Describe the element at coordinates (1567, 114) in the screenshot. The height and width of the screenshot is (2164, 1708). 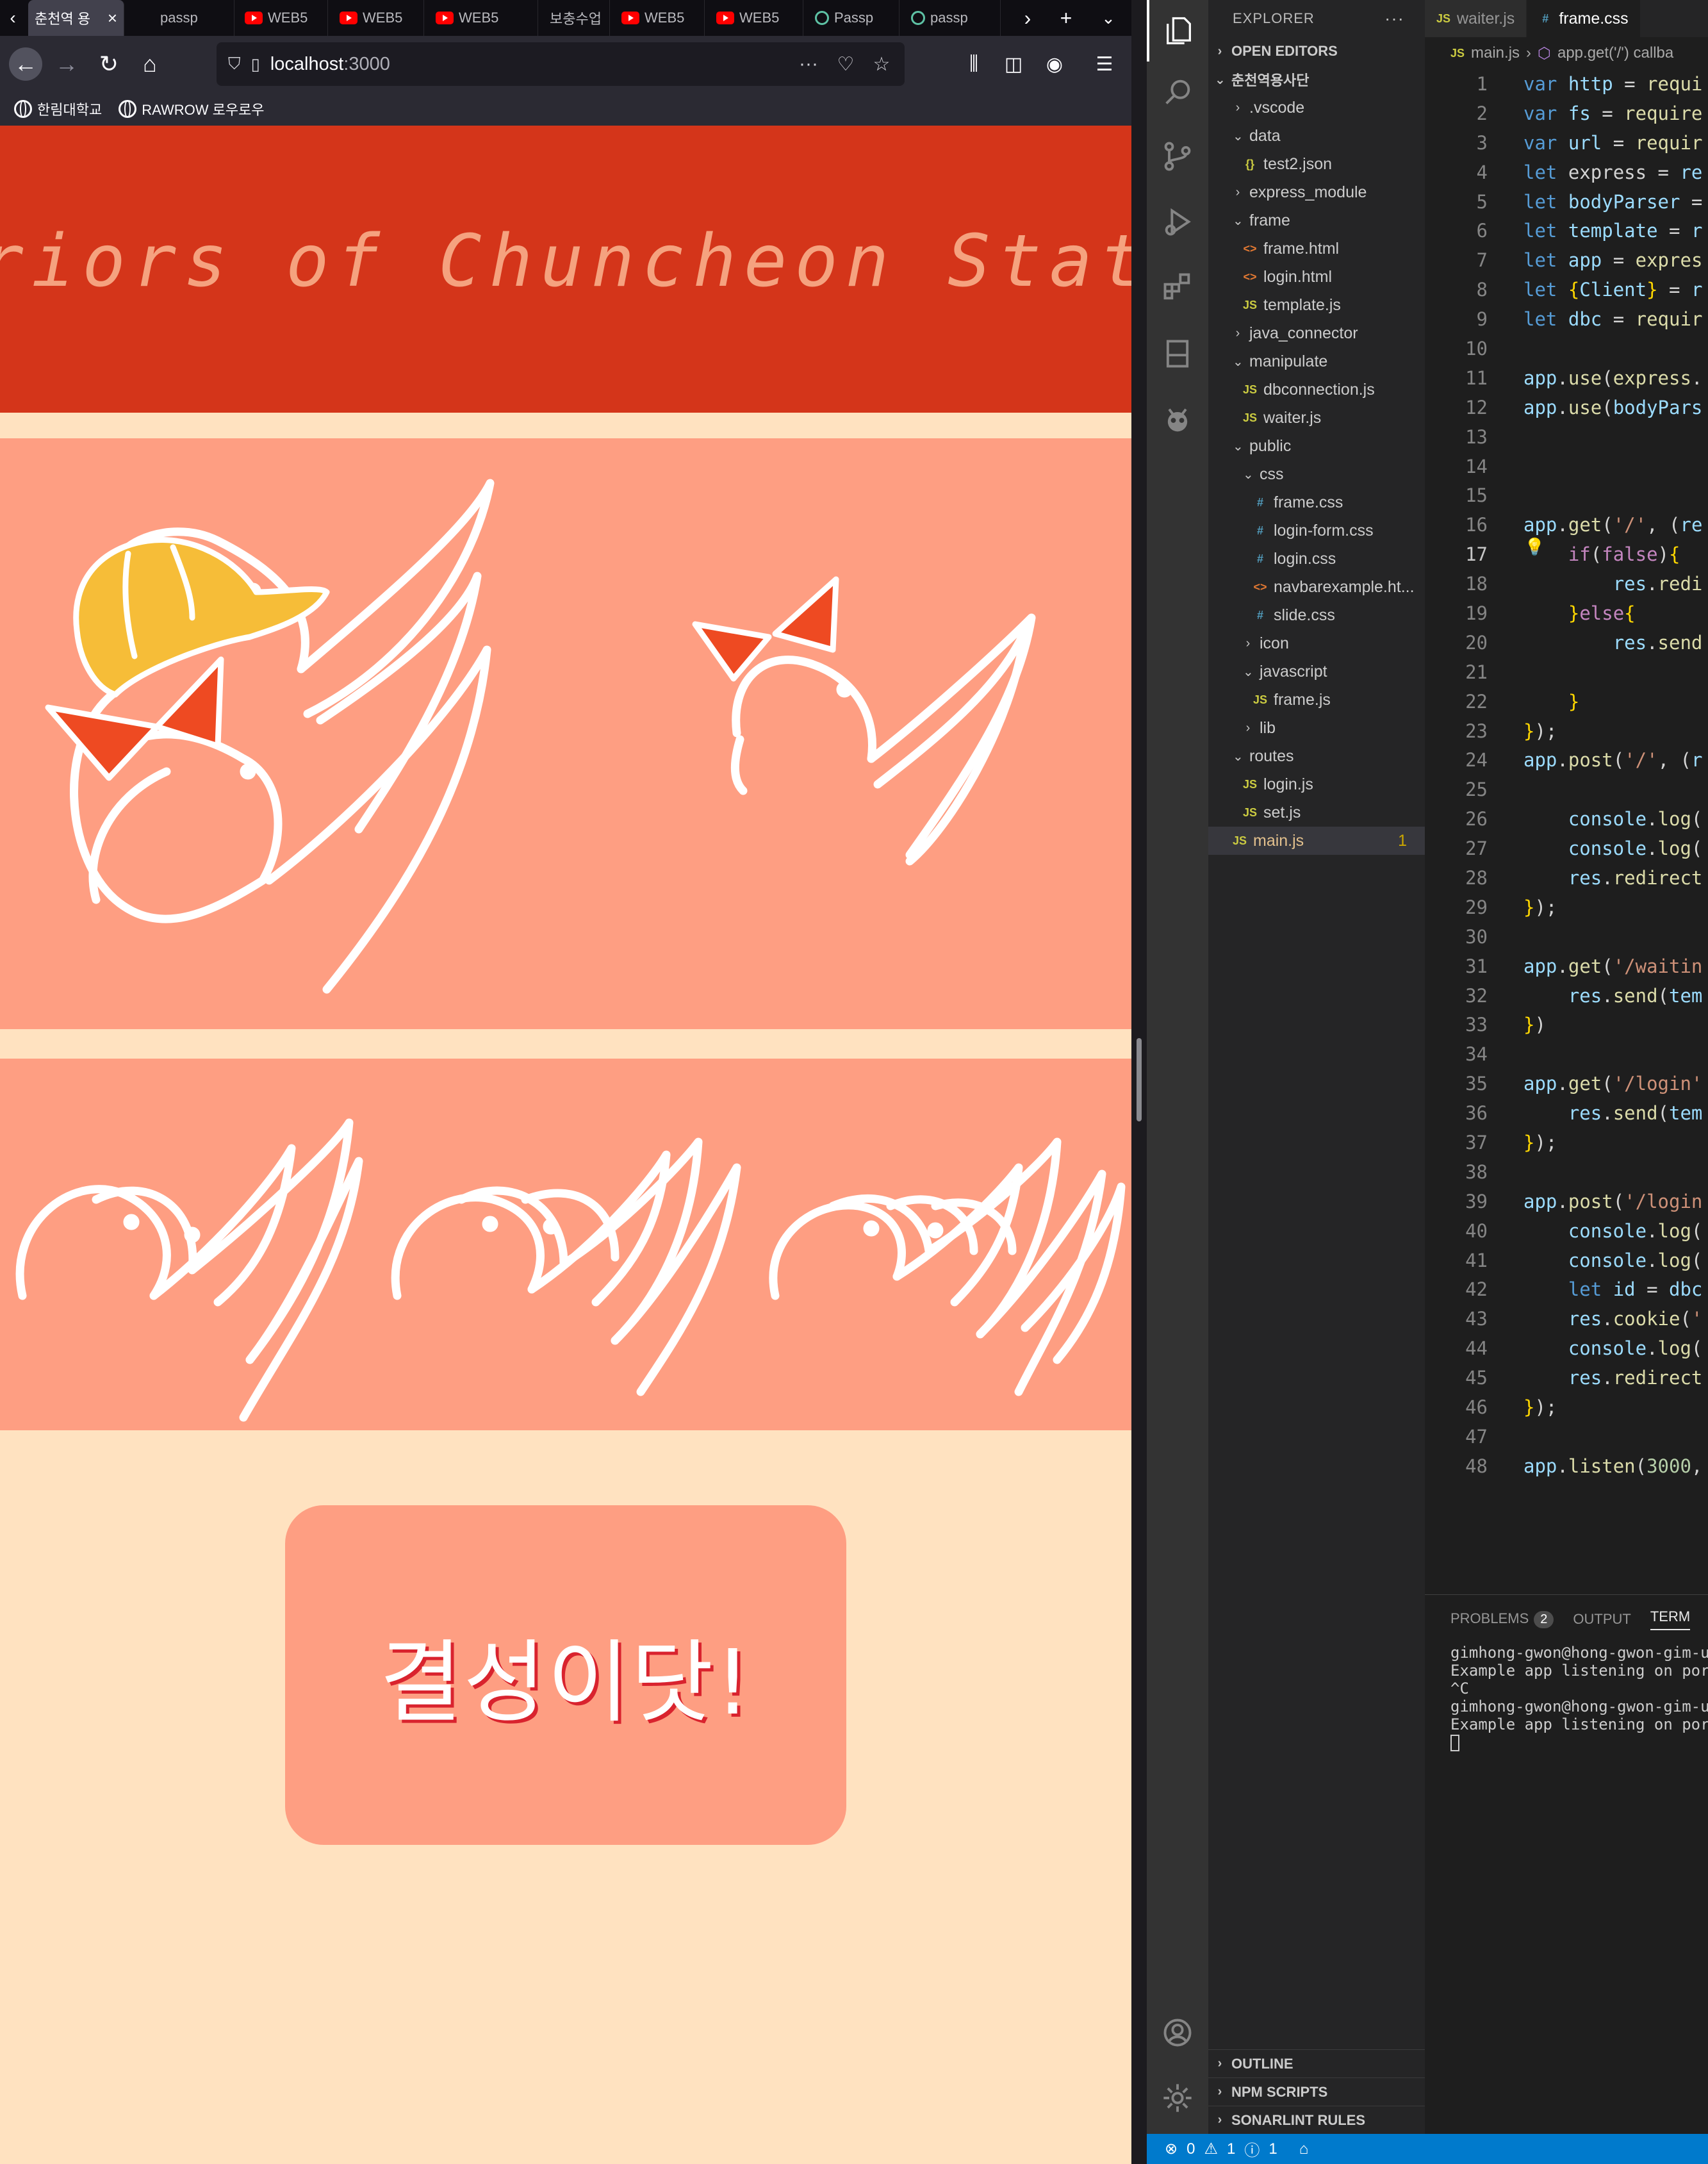
I see `code-line: 2 var fs = require` at that location.